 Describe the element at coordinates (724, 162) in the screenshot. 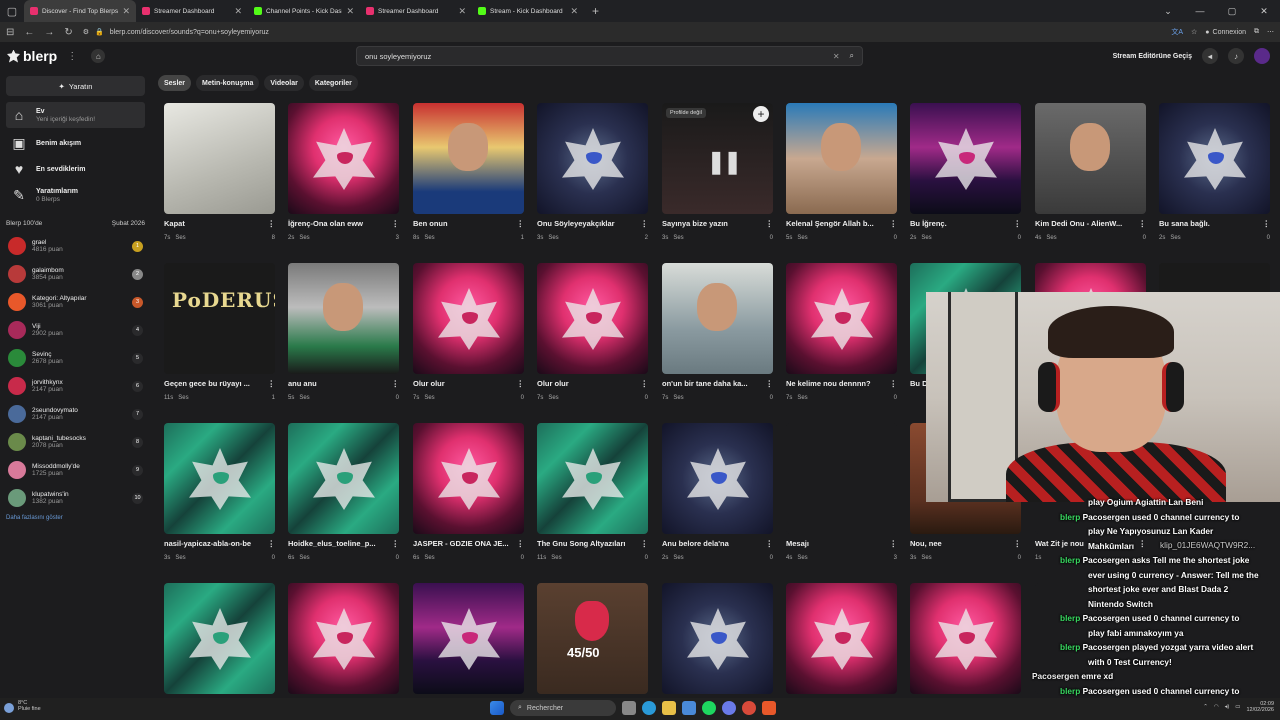

I see `pause-icon: ❚❚` at that location.